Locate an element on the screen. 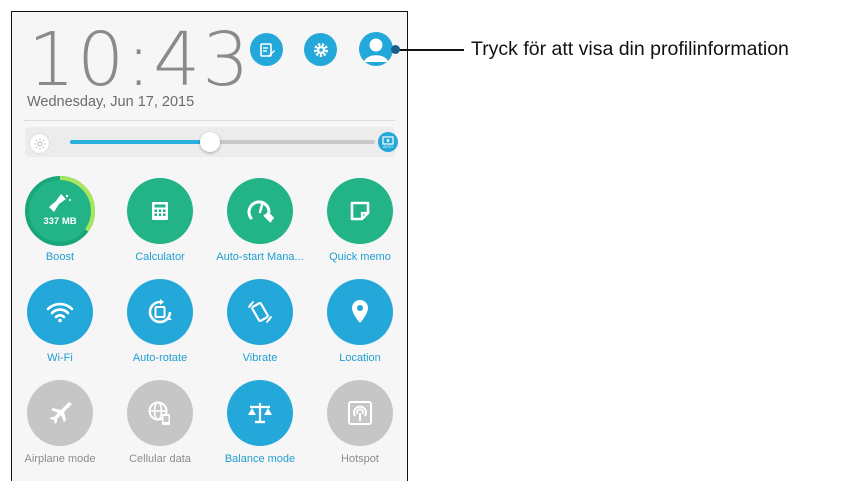 This screenshot has width=856, height=481. brightness-bar: AUTO is located at coordinates (211, 142).